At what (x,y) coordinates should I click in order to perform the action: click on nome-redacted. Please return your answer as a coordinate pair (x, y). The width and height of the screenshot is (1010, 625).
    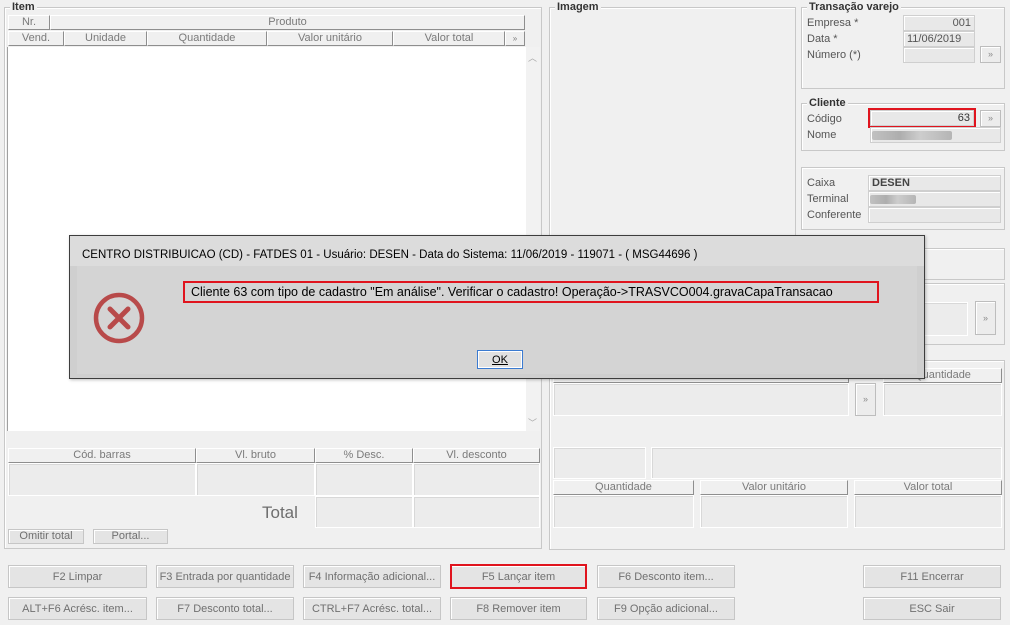
    Looking at the image, I should click on (912, 135).